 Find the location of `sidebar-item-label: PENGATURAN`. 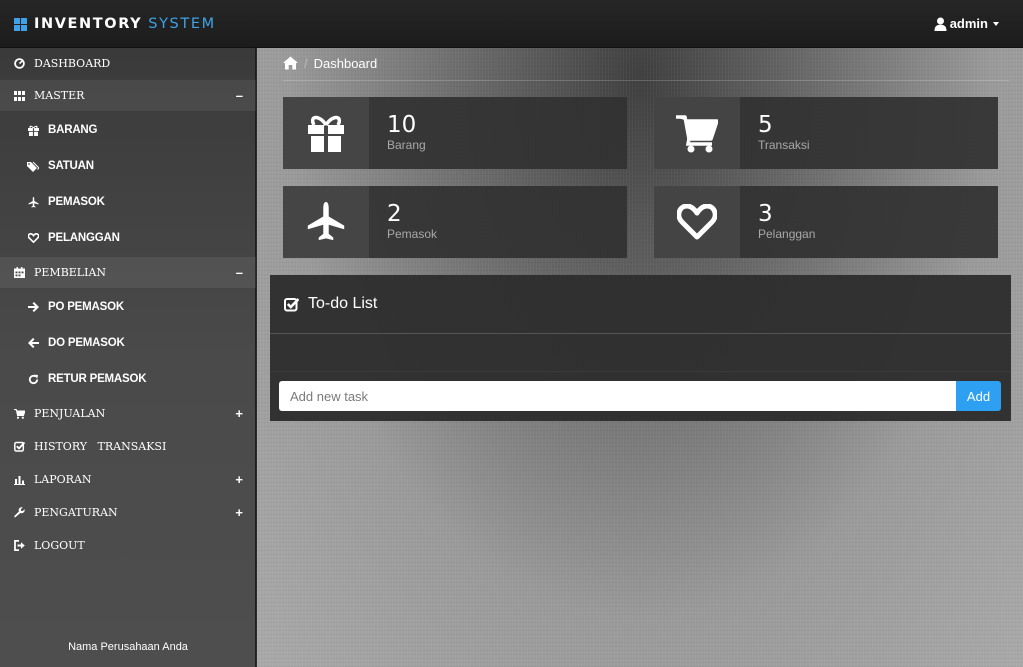

sidebar-item-label: PENGATURAN is located at coordinates (76, 512).